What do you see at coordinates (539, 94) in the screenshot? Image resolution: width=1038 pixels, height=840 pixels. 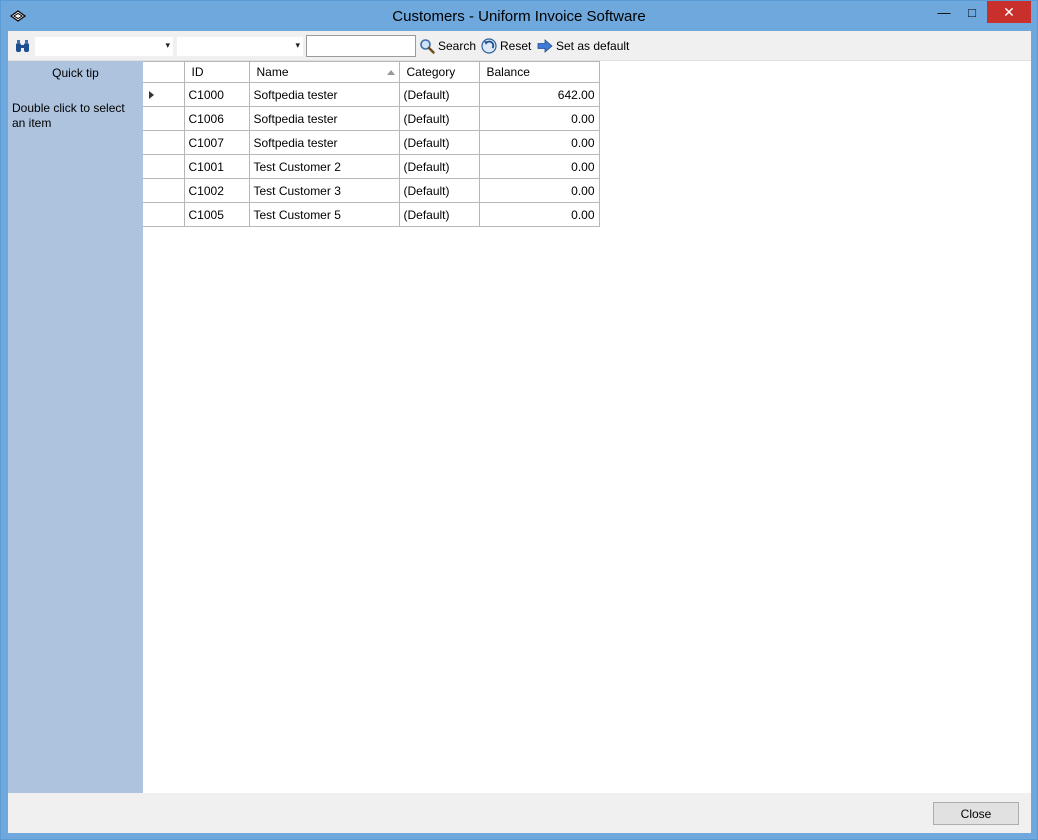 I see `cell-balance: 642.00` at bounding box center [539, 94].